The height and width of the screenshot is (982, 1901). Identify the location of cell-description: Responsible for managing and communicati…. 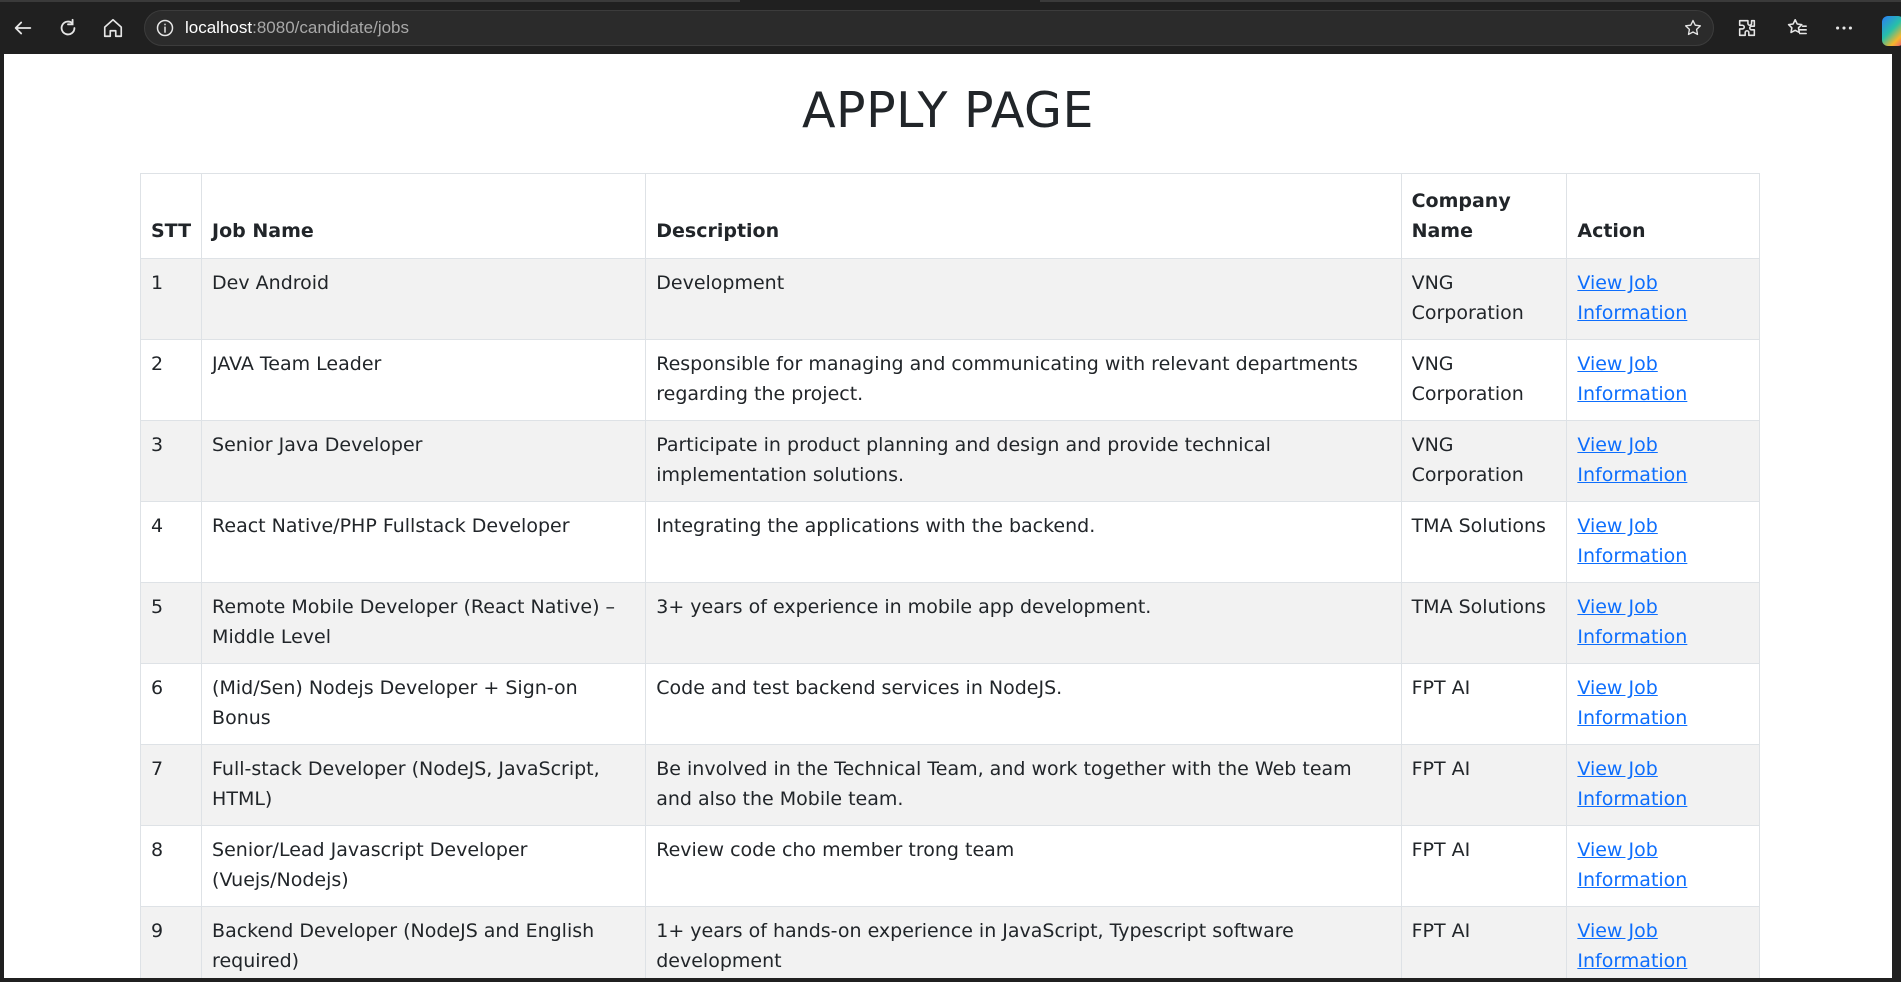
(1023, 380).